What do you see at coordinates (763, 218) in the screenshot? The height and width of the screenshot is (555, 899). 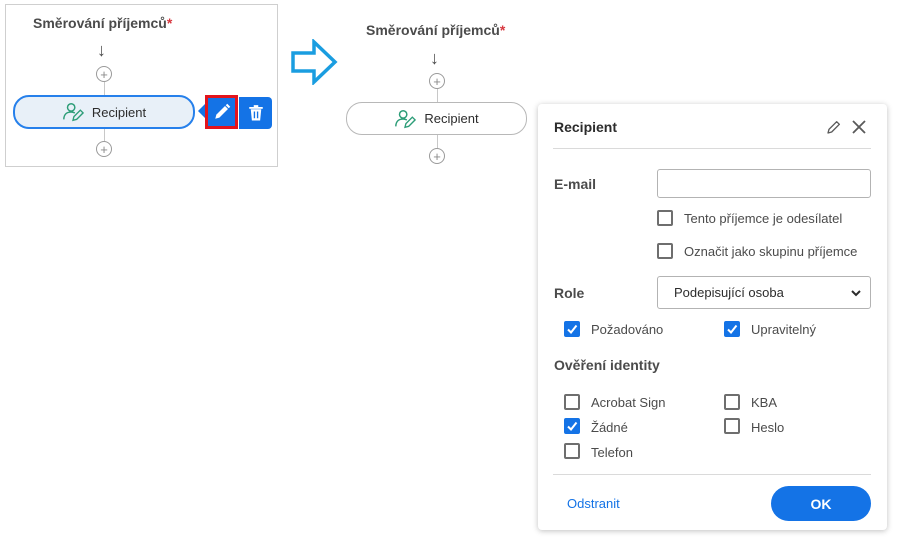 I see `sender-checkbox-label: Tento příjemce je odesílatel` at bounding box center [763, 218].